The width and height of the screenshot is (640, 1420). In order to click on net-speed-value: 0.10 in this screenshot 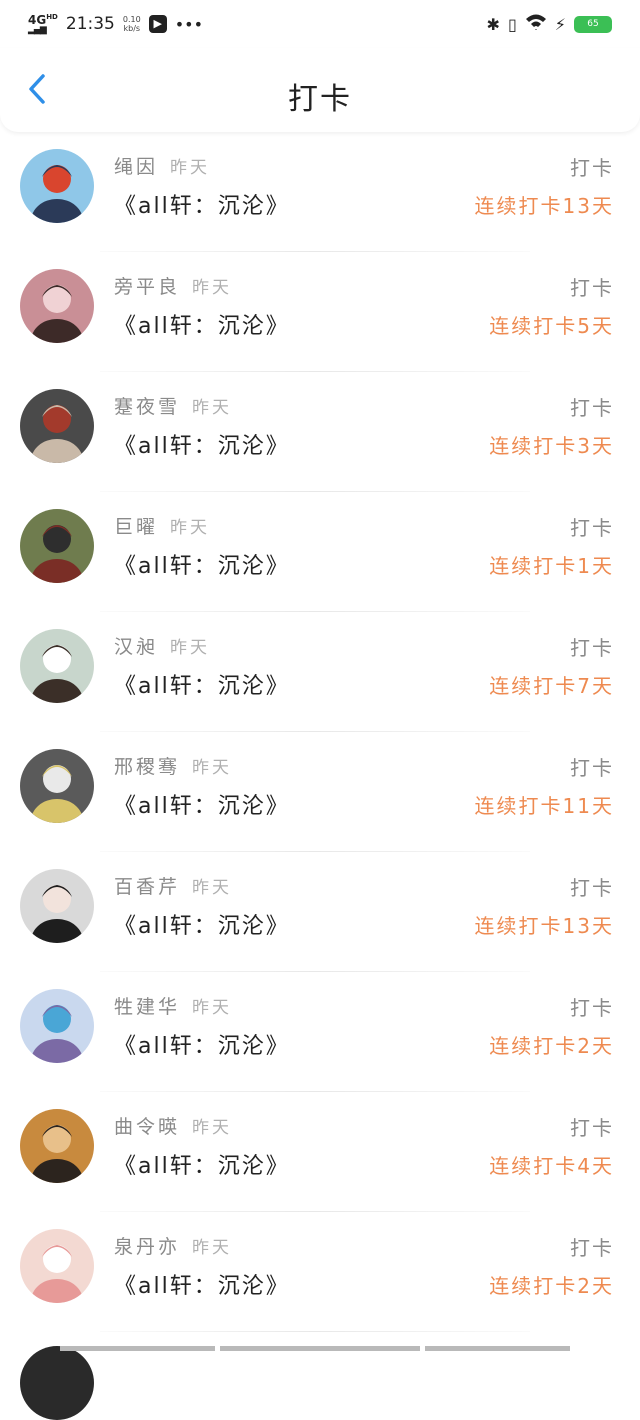, I will do `click(131, 19)`.